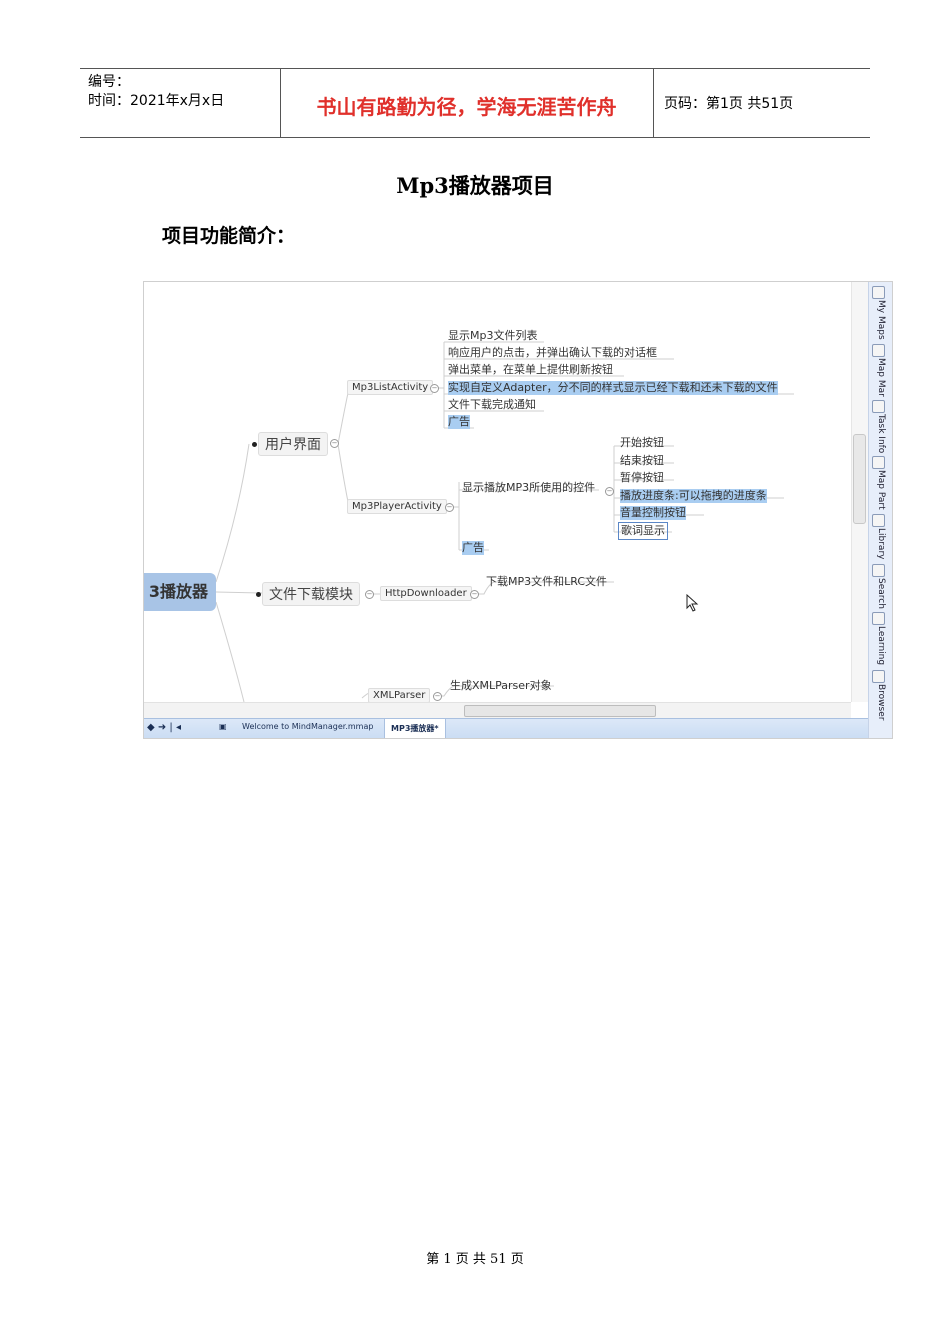 The width and height of the screenshot is (950, 1344). Describe the element at coordinates (415, 728) in the screenshot. I see `tab-mp3-player: MP3播放器*` at that location.